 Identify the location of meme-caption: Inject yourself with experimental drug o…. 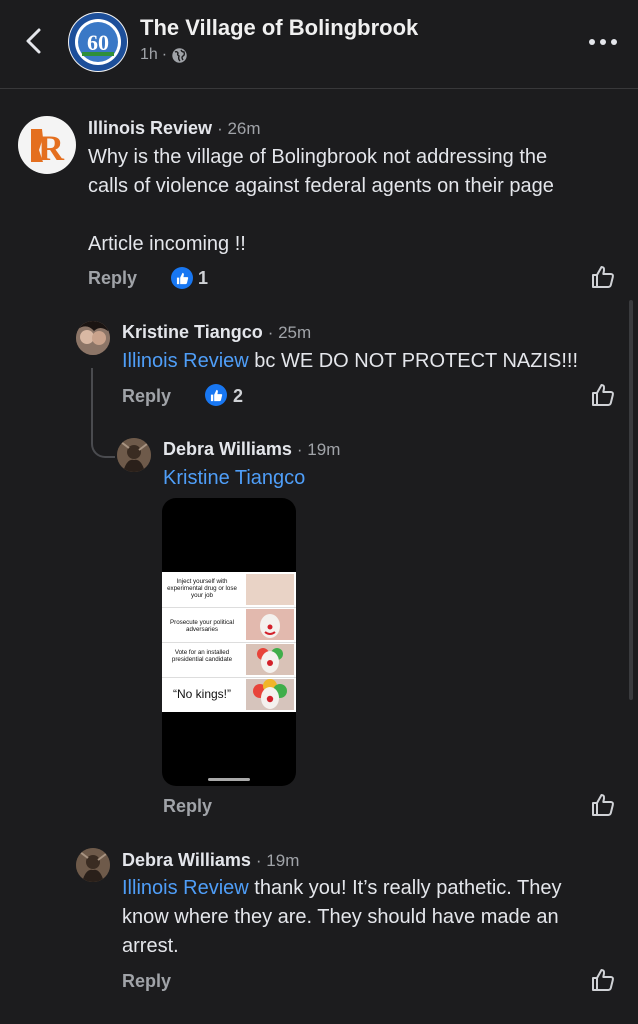
(202, 588).